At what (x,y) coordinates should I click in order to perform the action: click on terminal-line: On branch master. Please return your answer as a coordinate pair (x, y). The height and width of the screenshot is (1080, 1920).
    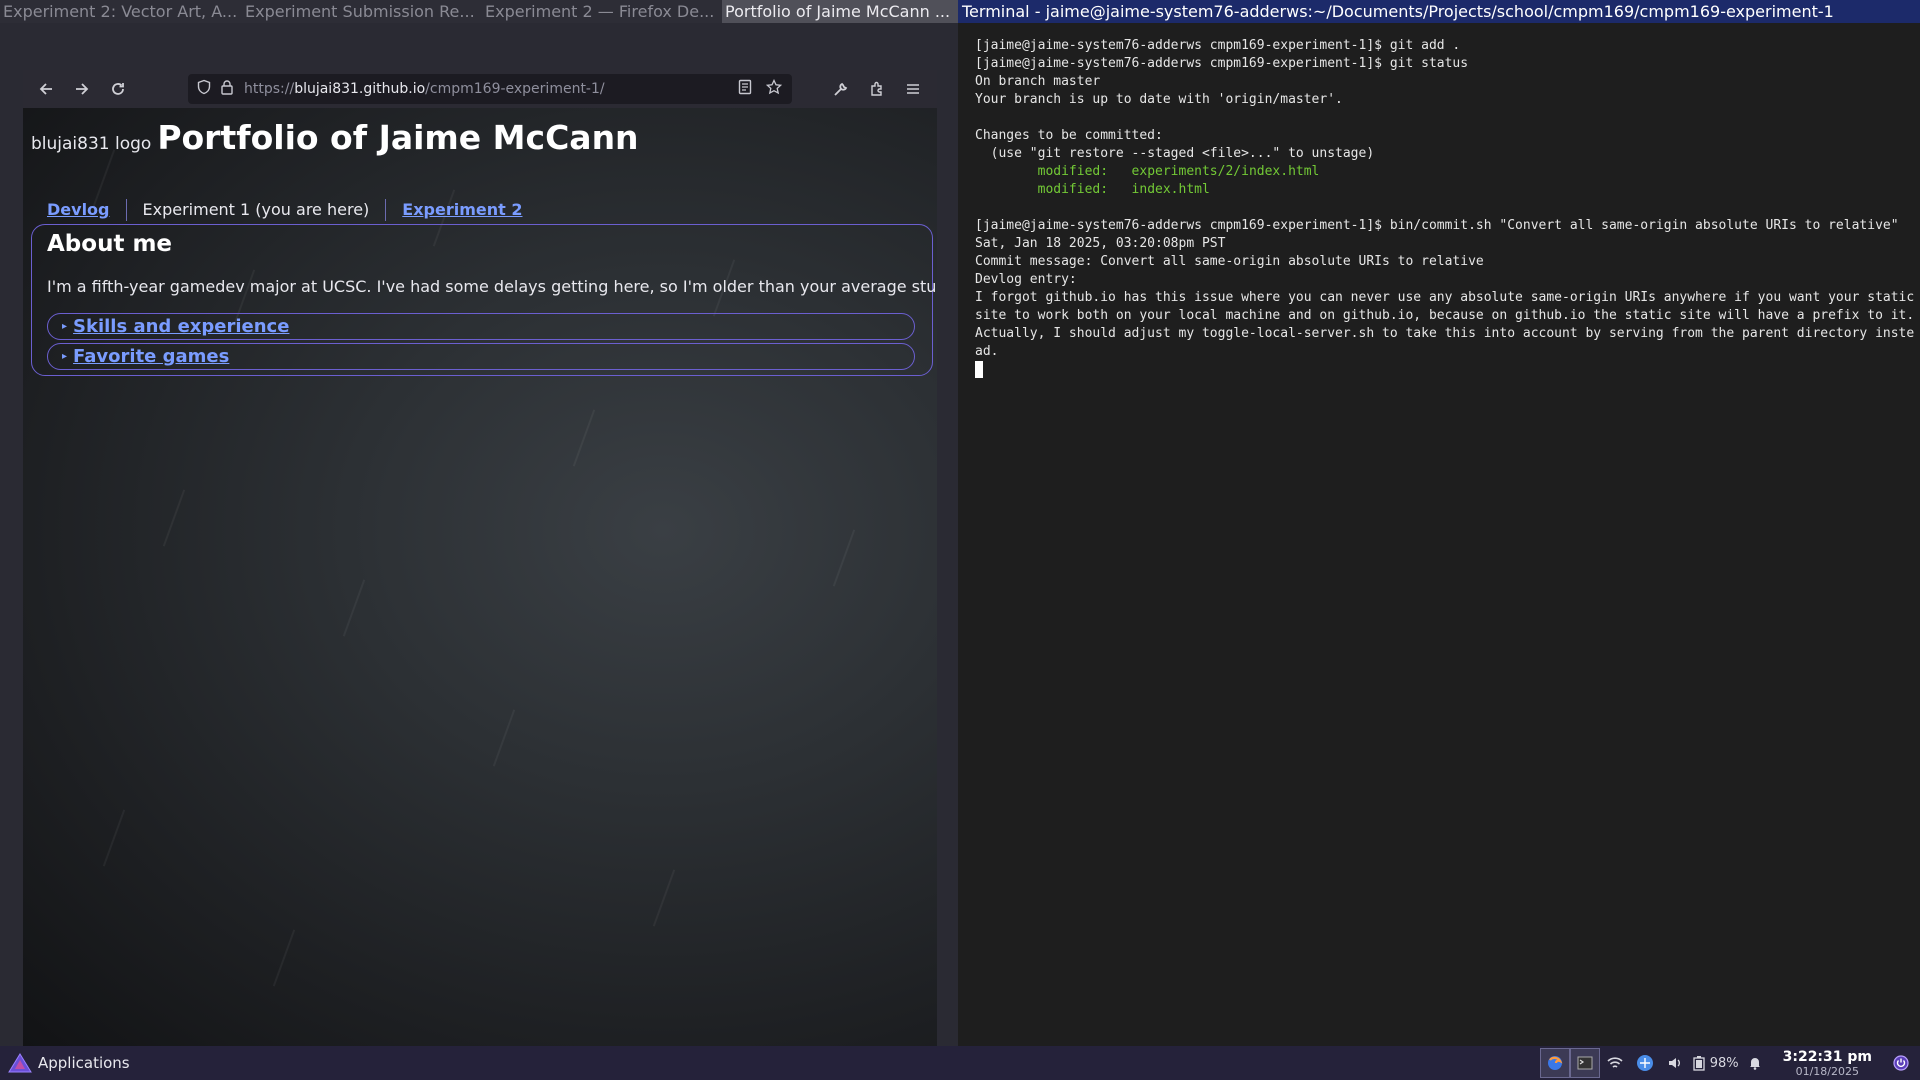
    Looking at the image, I should click on (1038, 81).